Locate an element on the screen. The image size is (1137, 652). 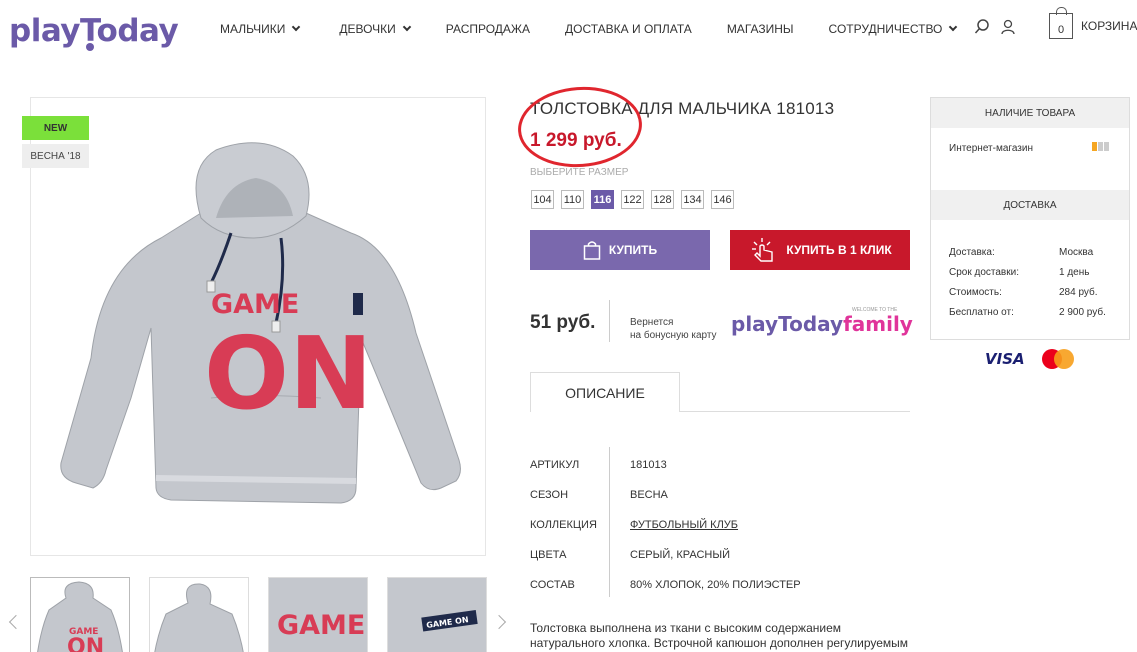
spec-key: КОЛЛЕКЦИЯ is located at coordinates (563, 525).